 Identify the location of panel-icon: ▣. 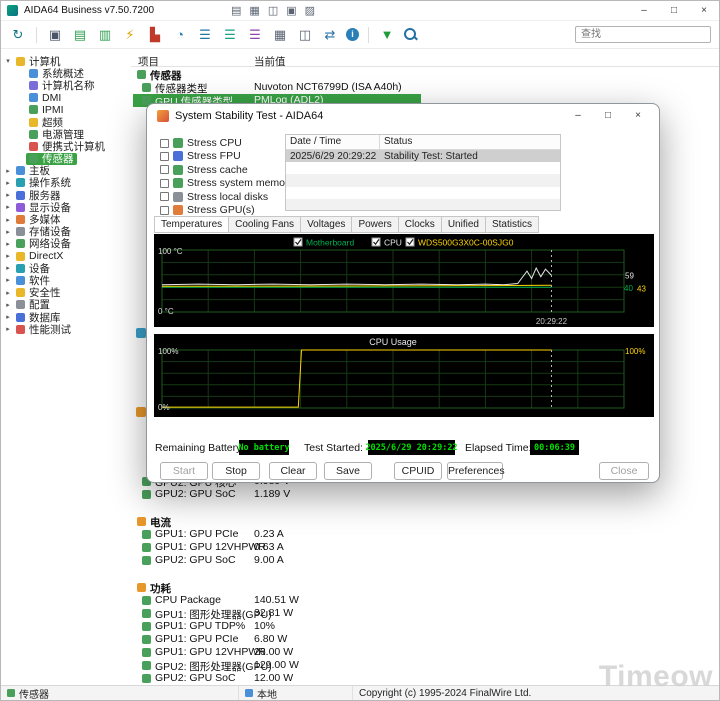
(55, 35).